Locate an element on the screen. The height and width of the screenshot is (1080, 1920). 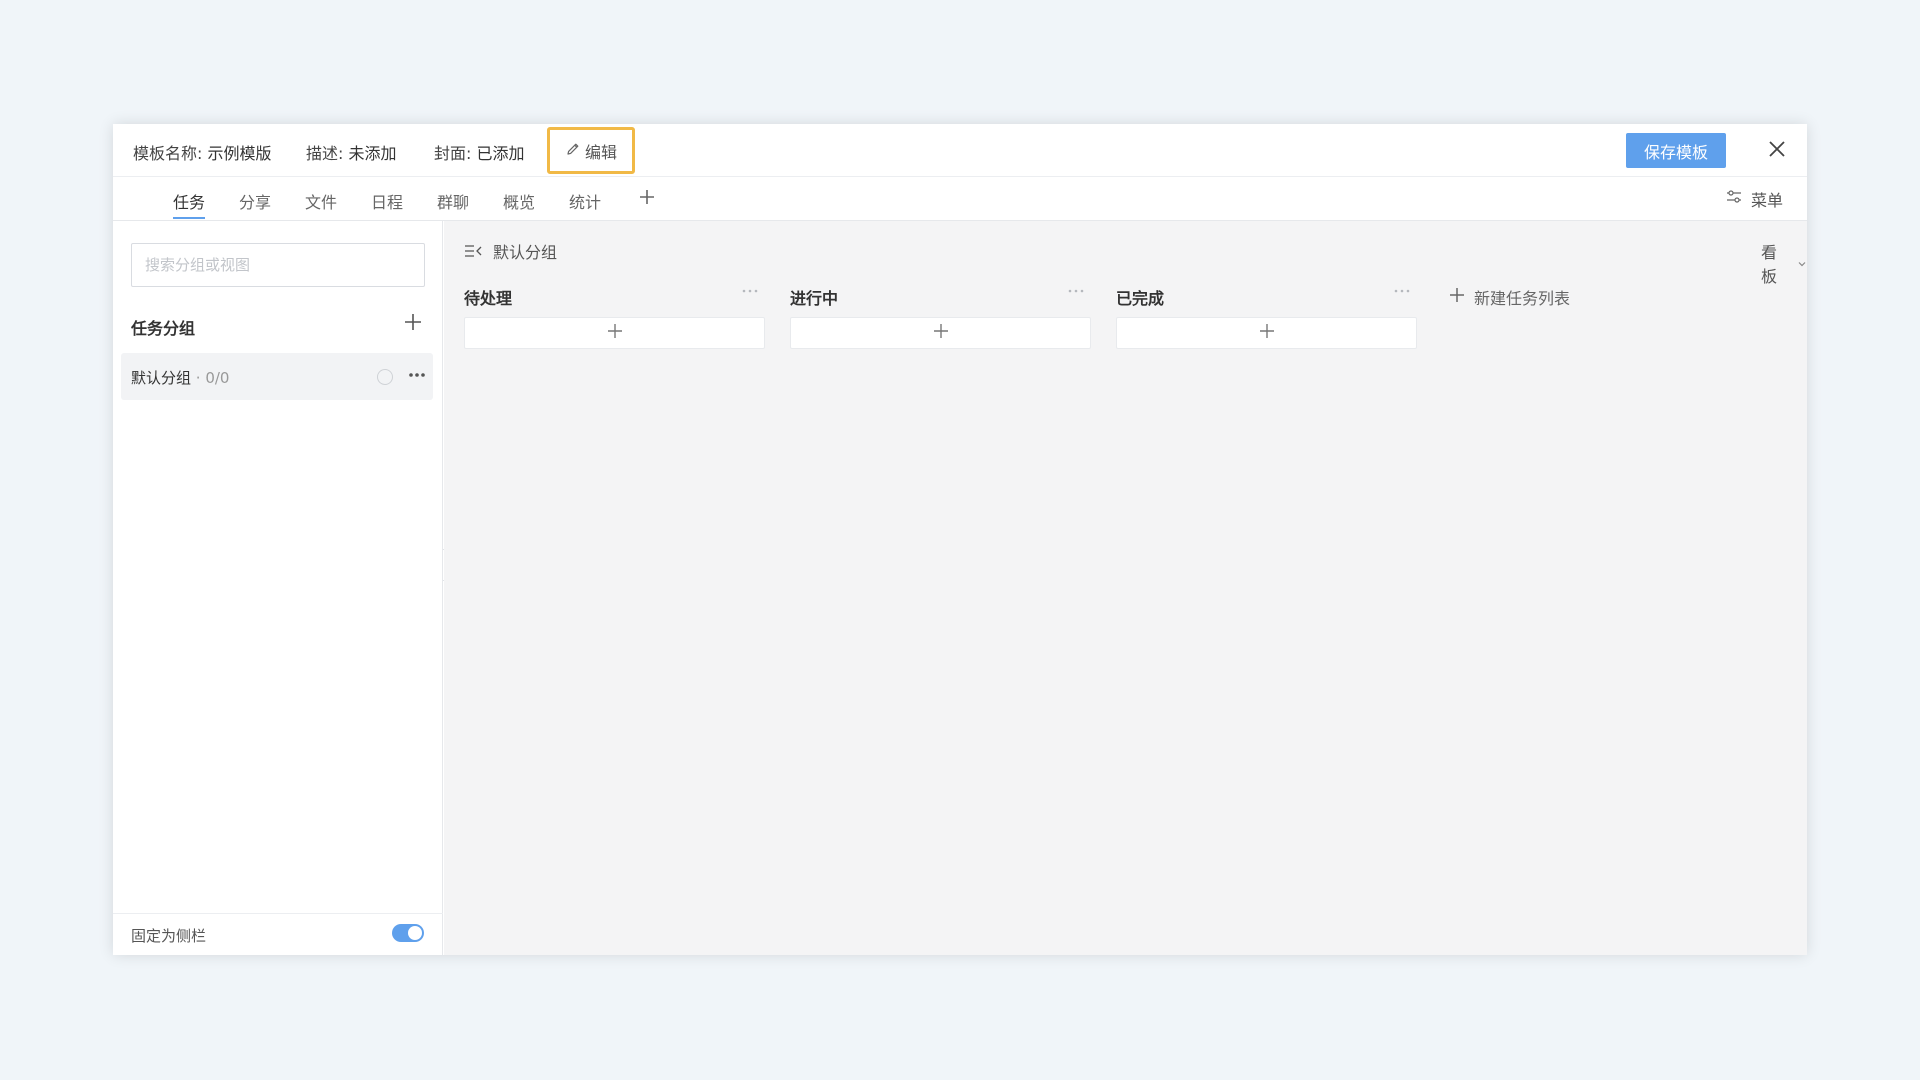
pin-sidebar-label: 固定为侧栏 is located at coordinates (169, 936).